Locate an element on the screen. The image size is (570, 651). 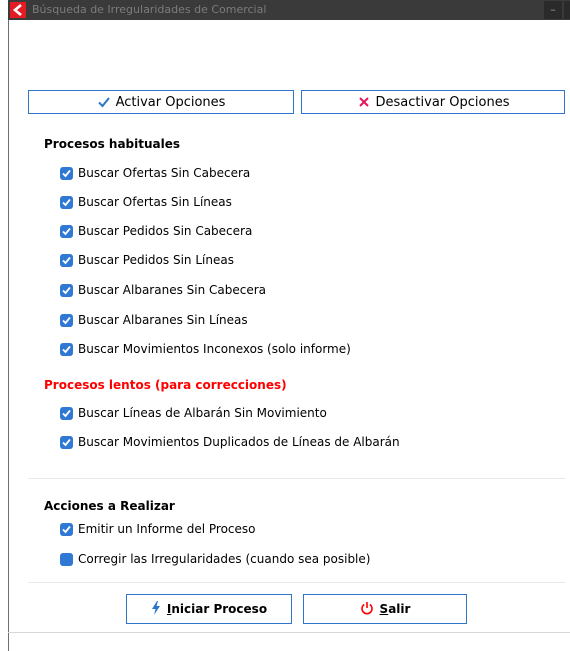
deactivate-options-label: Desactivar Opciones is located at coordinates (442, 102).